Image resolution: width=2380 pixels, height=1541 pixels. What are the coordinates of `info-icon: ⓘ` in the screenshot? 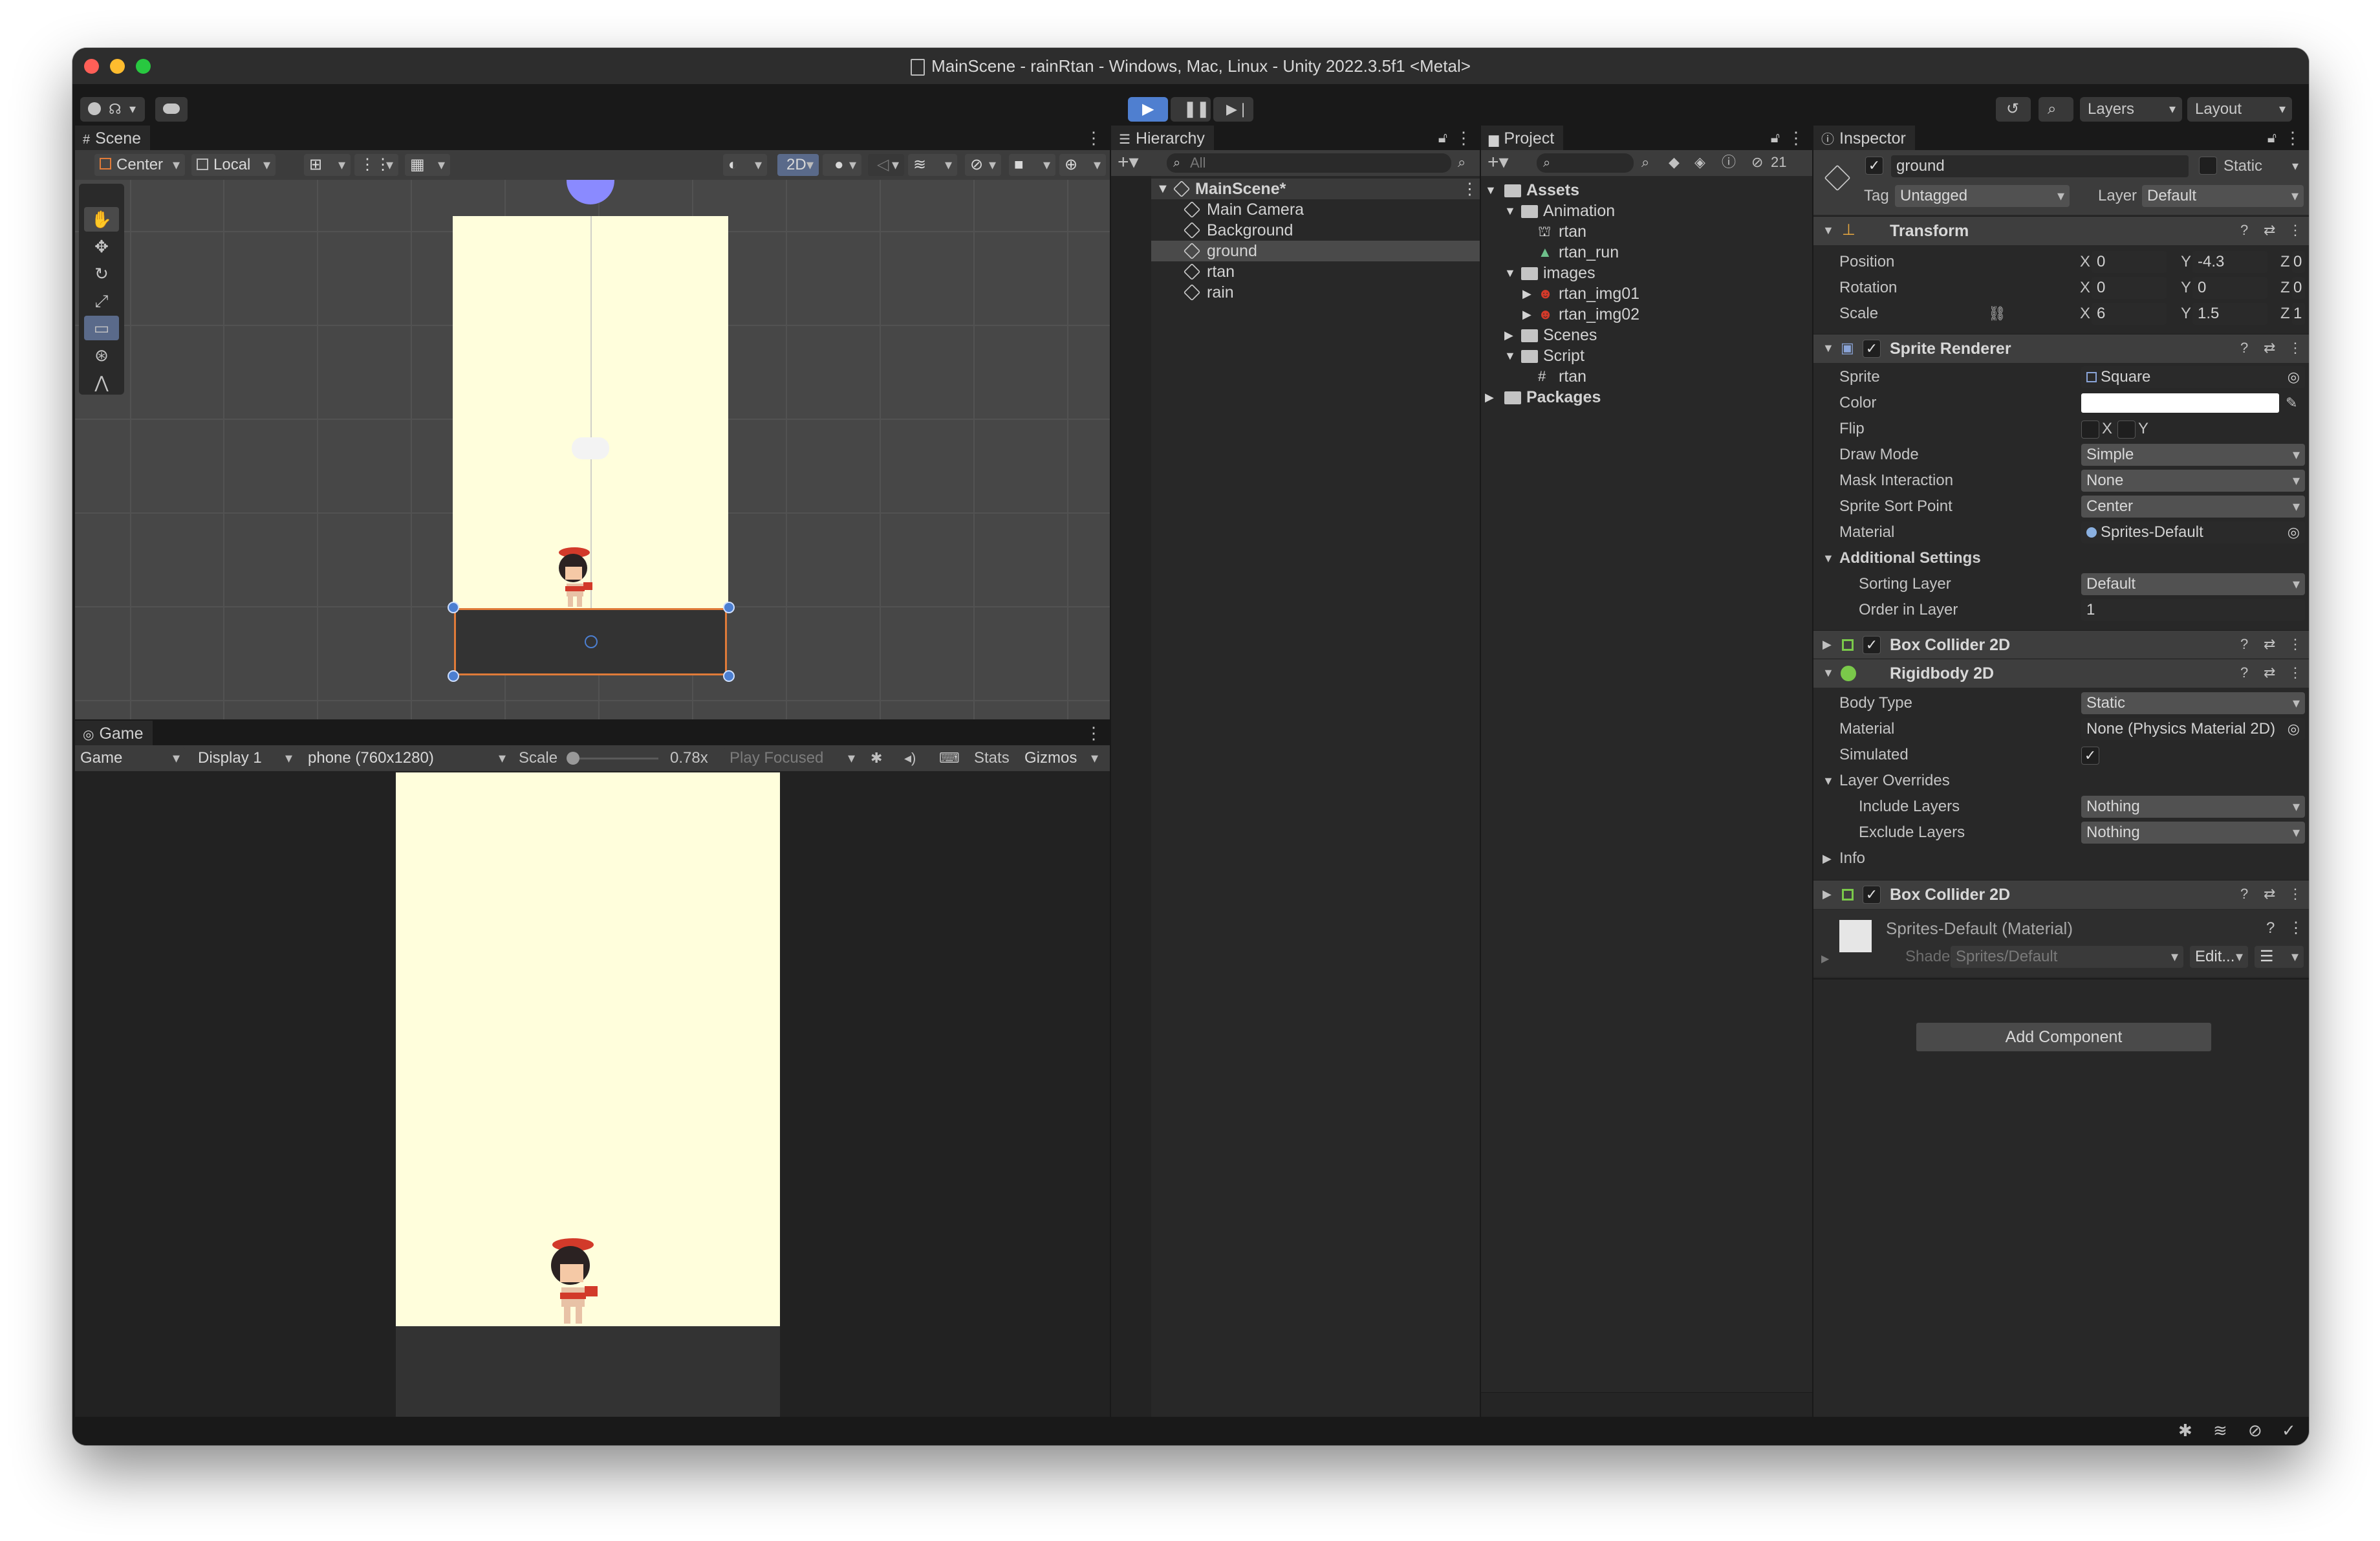 It's located at (1729, 162).